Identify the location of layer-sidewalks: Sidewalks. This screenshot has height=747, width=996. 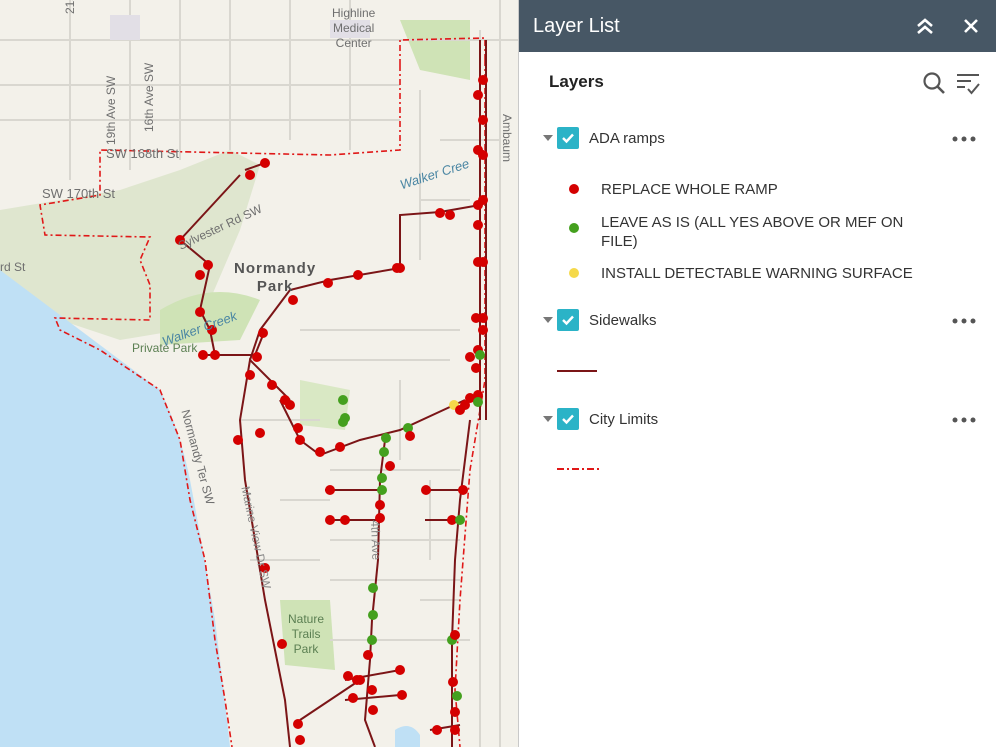
(600, 320).